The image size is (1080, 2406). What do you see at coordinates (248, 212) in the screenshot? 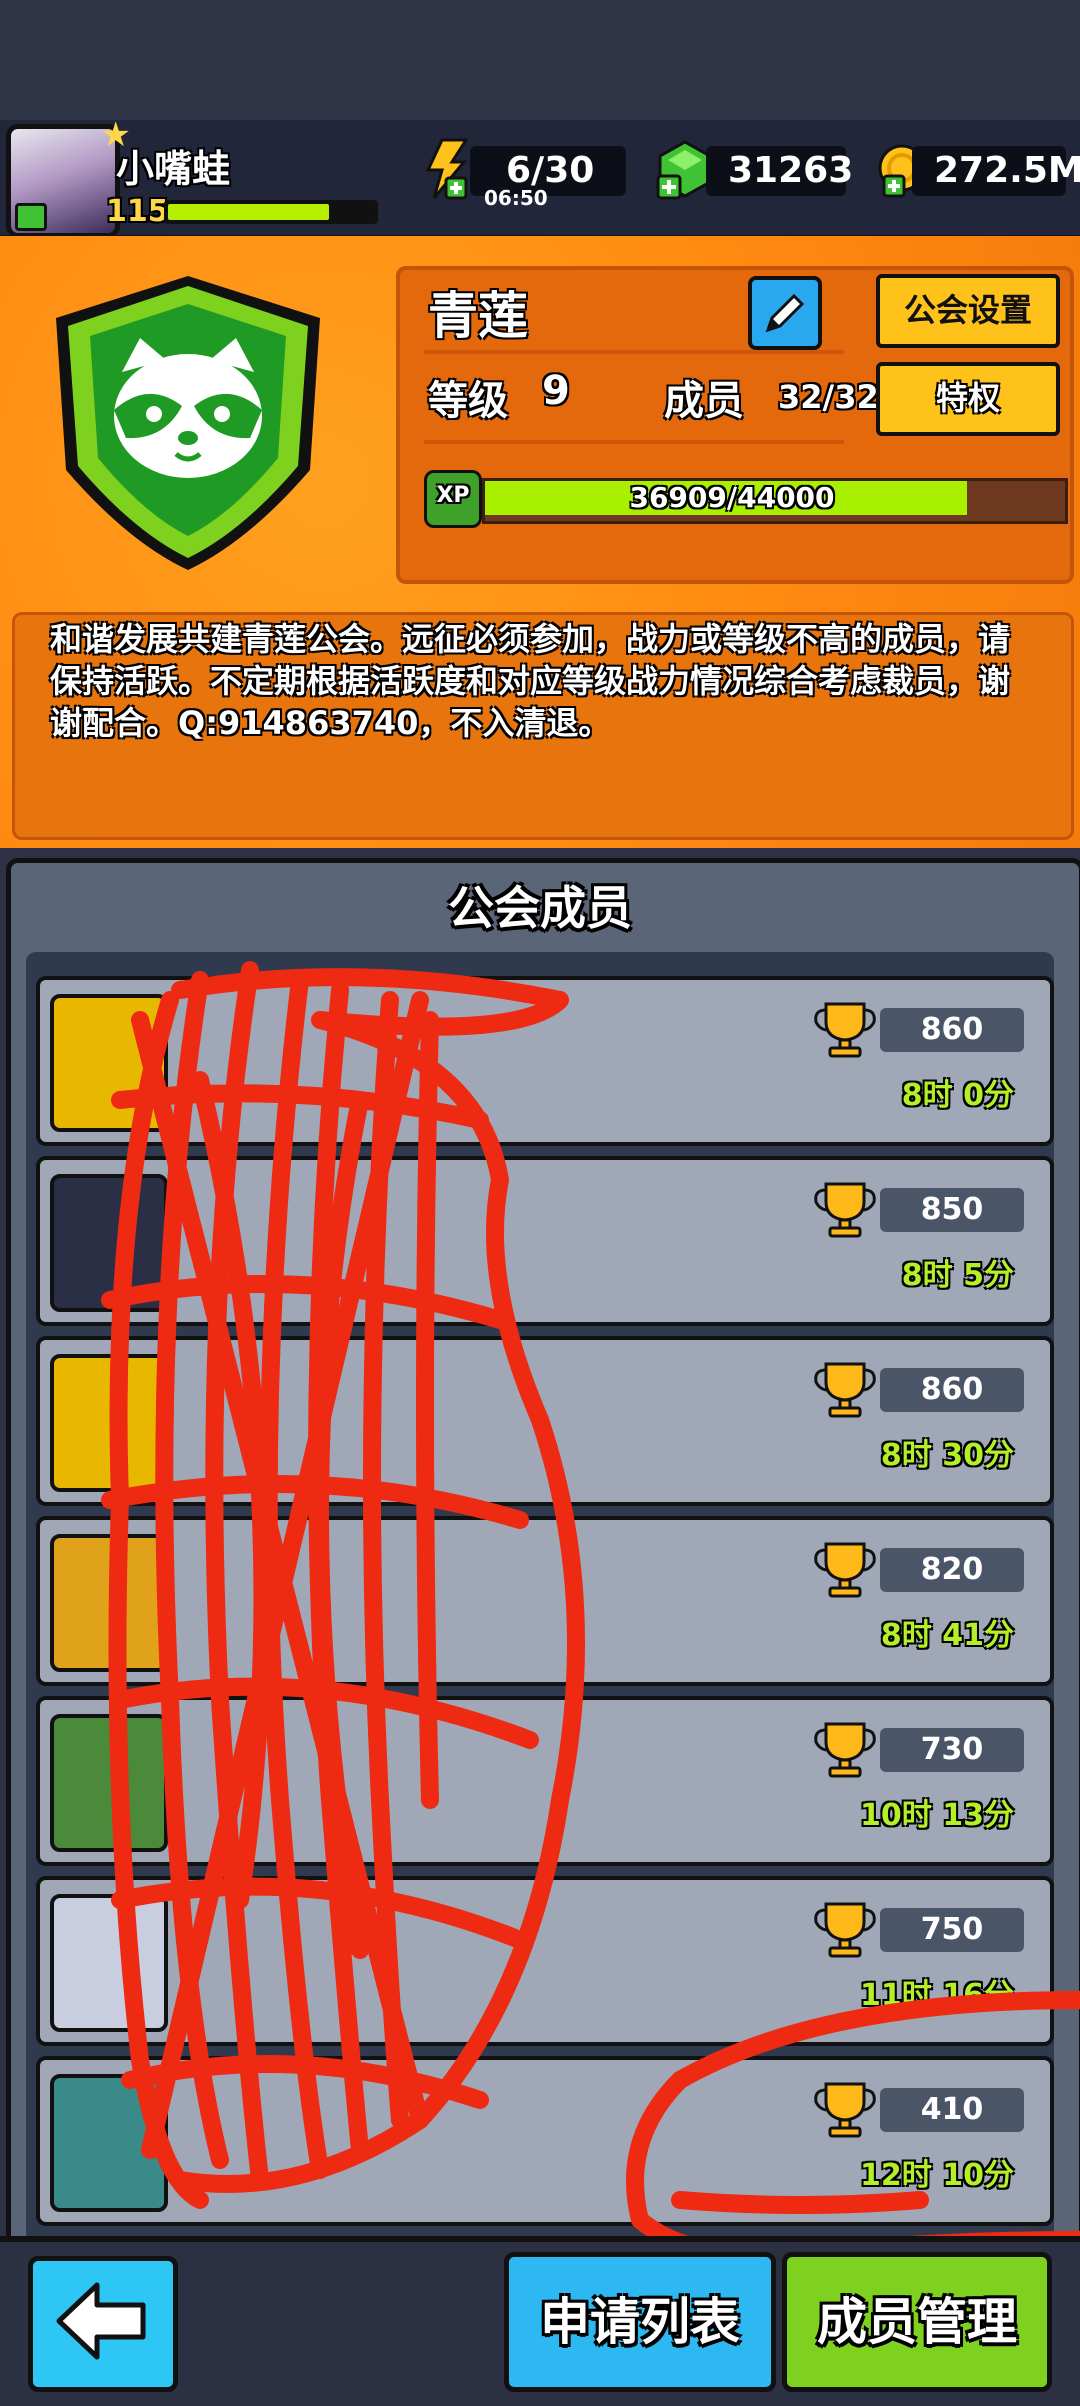
I see `player-xp-fill` at bounding box center [248, 212].